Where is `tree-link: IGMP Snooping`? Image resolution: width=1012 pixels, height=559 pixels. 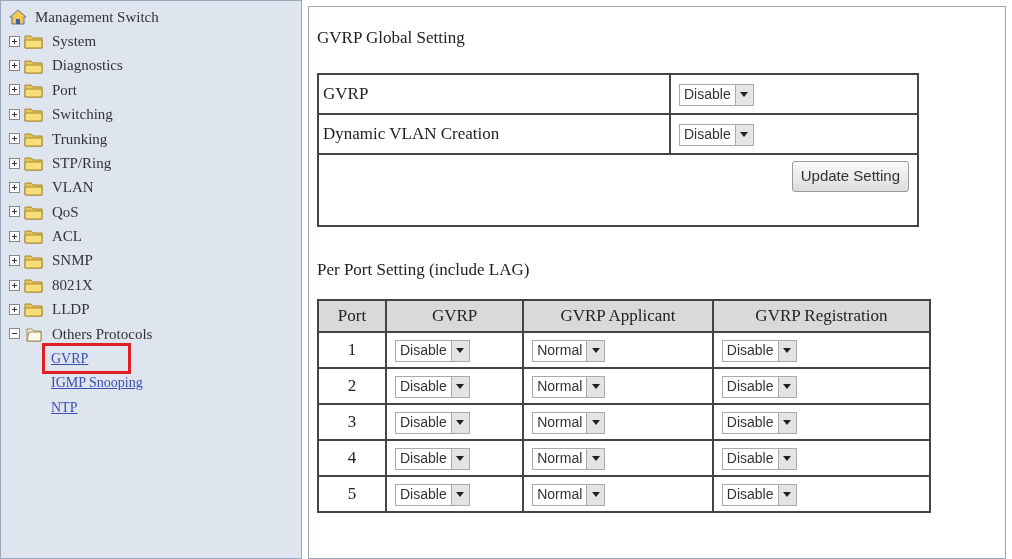 tree-link: IGMP Snooping is located at coordinates (97, 383).